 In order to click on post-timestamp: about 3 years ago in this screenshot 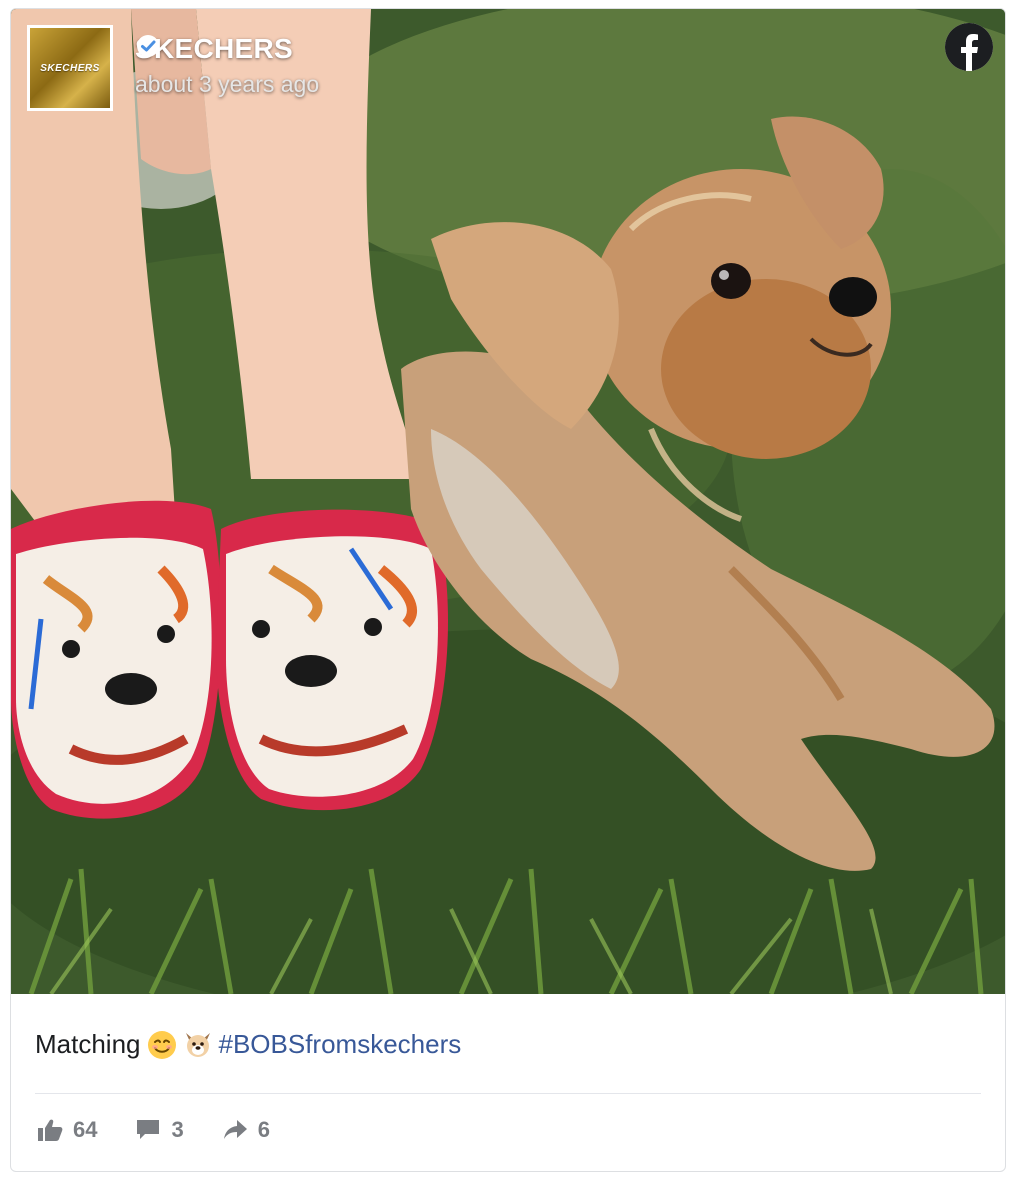, I will do `click(227, 84)`.